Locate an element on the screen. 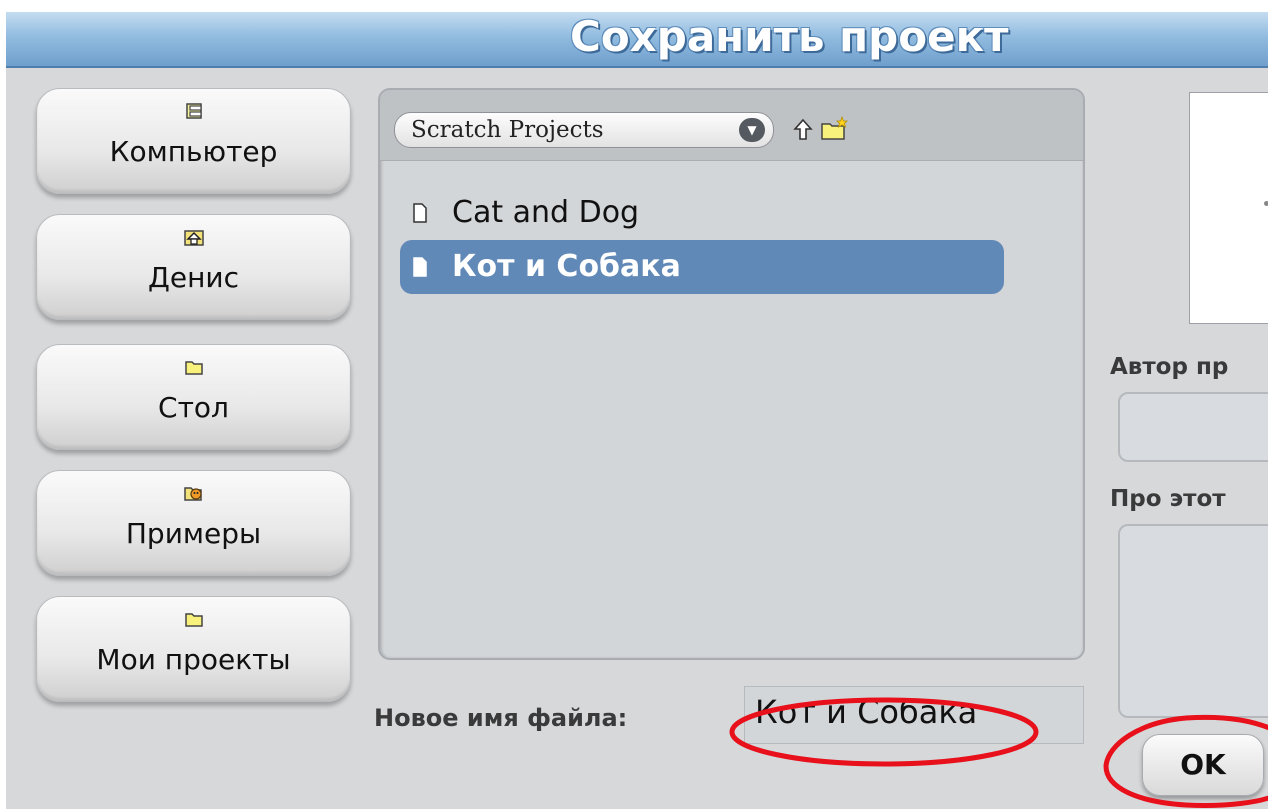 This screenshot has width=1268, height=809. folder-dropdown: Scratch Projects ▼ is located at coordinates (584, 130).